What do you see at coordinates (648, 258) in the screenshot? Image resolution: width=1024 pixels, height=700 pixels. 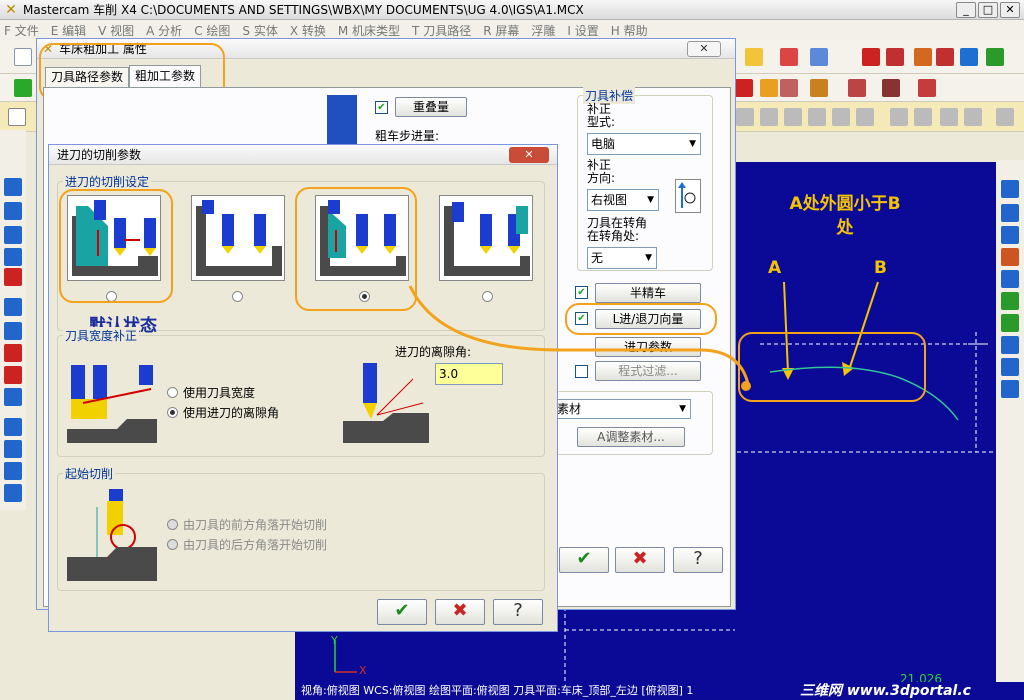 I see `chevron-down-icon: ▼` at bounding box center [648, 258].